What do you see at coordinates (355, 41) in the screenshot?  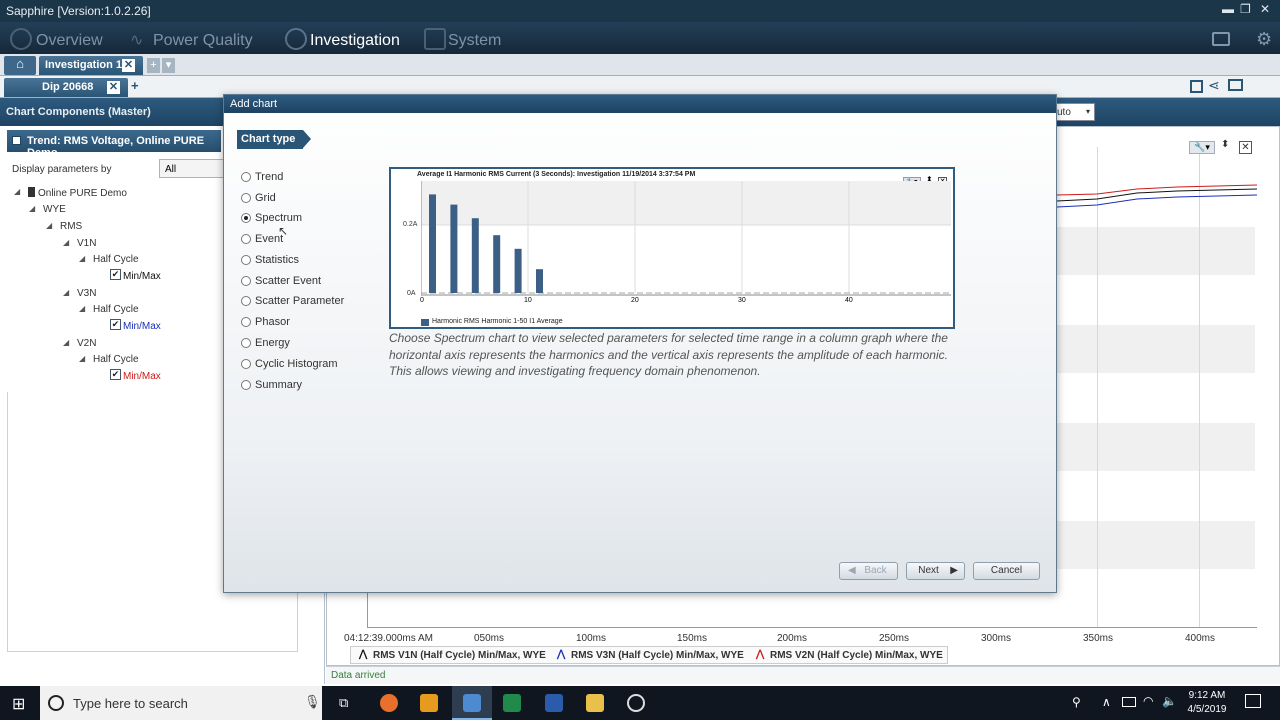 I see `nav-investigation: Investigation` at bounding box center [355, 41].